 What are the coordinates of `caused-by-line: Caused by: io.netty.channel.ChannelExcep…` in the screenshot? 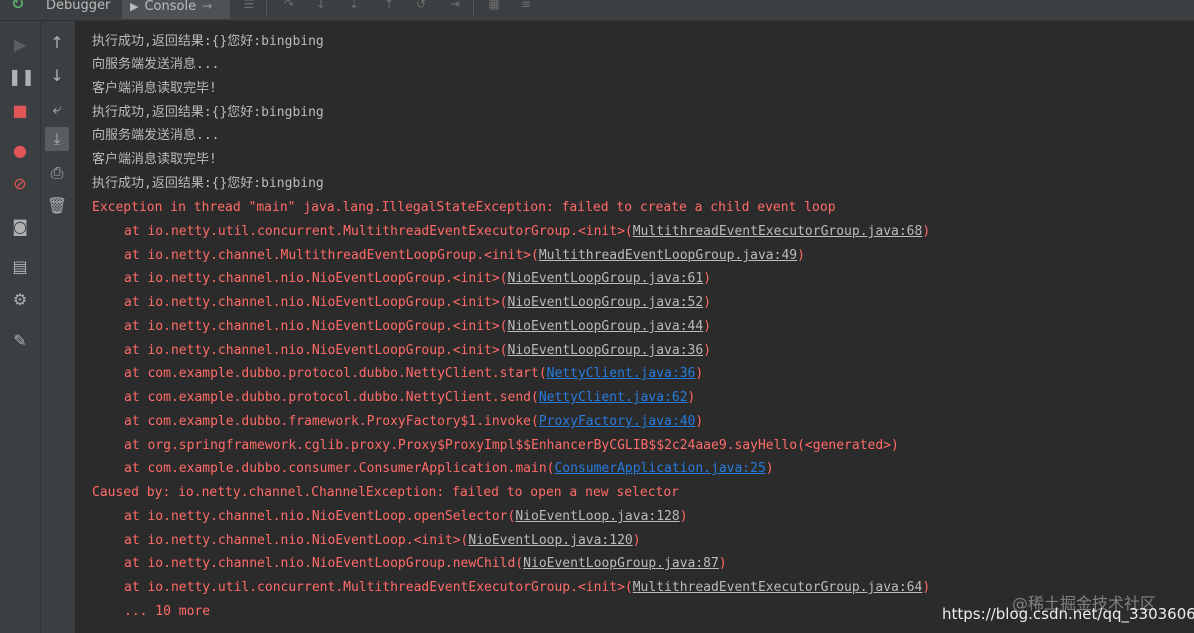 It's located at (385, 492).